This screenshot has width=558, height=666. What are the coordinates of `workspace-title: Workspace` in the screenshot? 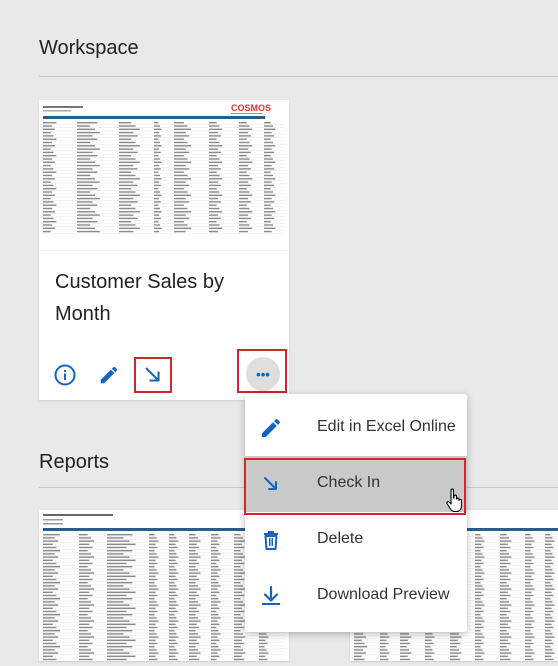 It's located at (89, 48).